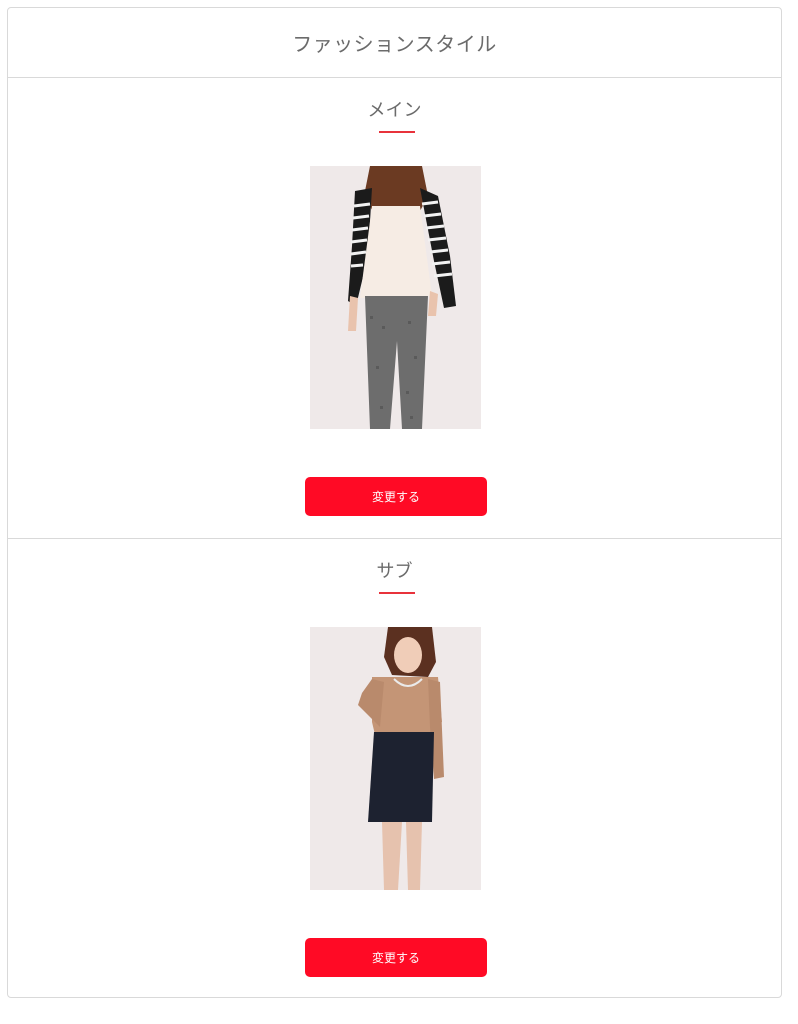 The width and height of the screenshot is (798, 1024). Describe the element at coordinates (394, 571) in the screenshot. I see `section-title-sub: サブ` at that location.